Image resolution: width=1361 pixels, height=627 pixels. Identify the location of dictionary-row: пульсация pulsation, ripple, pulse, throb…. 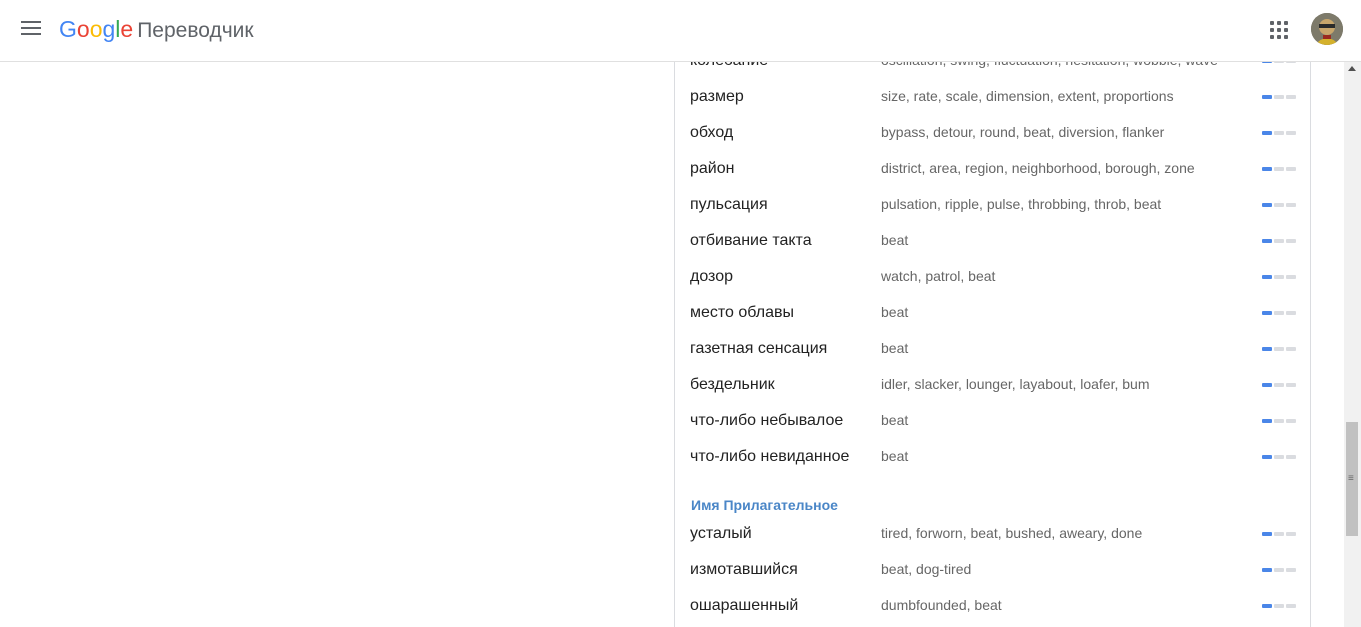
(995, 214).